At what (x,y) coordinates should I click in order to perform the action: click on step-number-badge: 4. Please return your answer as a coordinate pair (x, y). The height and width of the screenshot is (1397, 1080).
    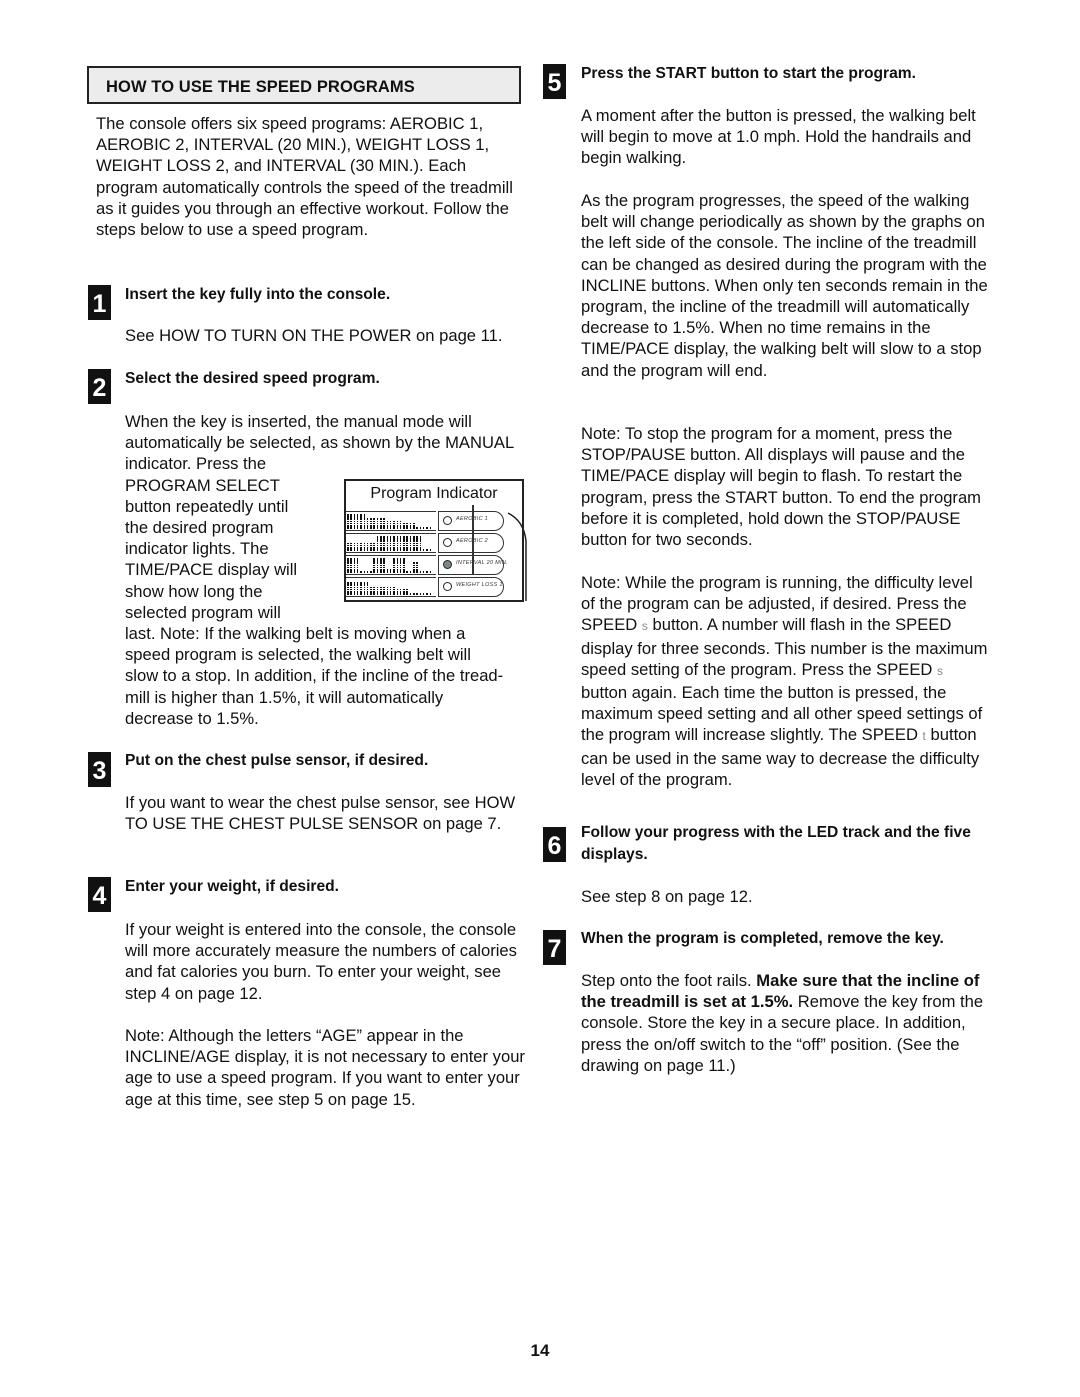
    Looking at the image, I should click on (99, 894).